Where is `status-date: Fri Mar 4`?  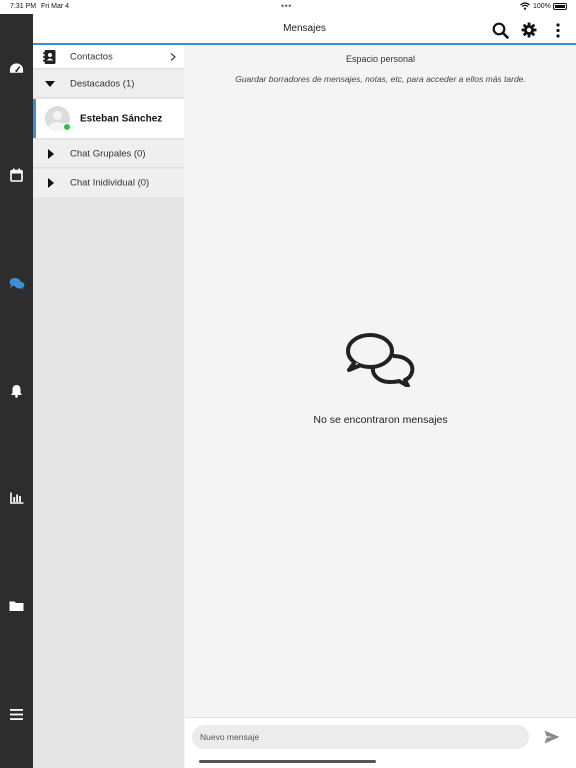
status-date: Fri Mar 4 is located at coordinates (55, 6).